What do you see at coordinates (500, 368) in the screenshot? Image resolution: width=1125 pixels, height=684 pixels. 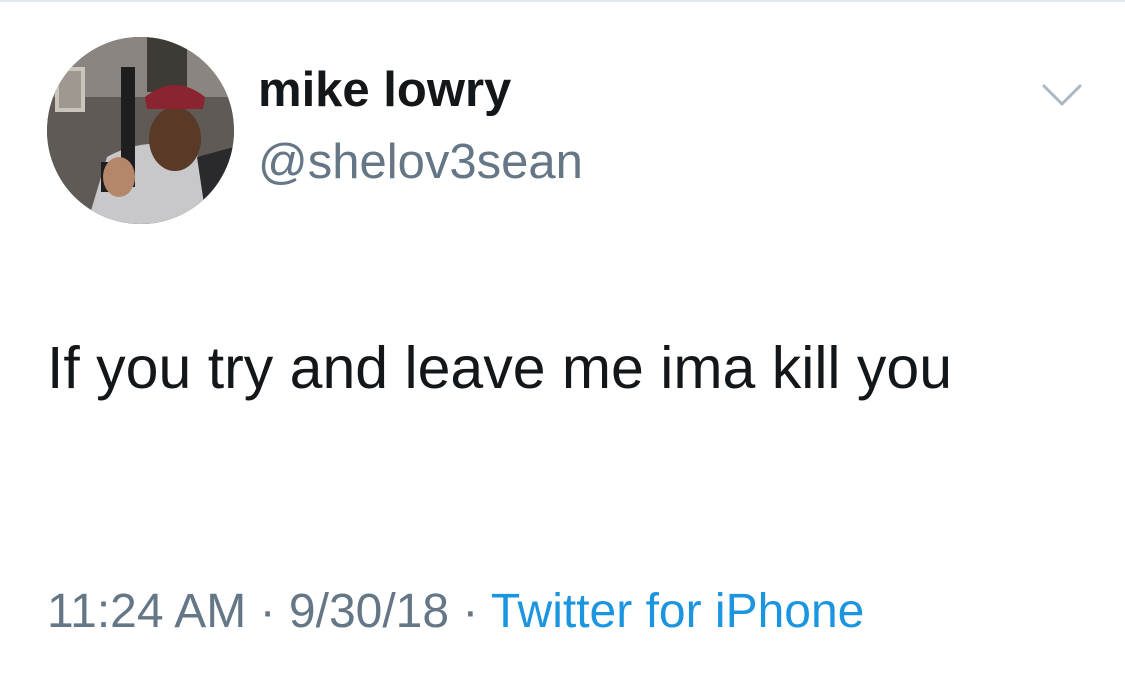 I see `tweet-text: If you try and leave me ima kill you` at bounding box center [500, 368].